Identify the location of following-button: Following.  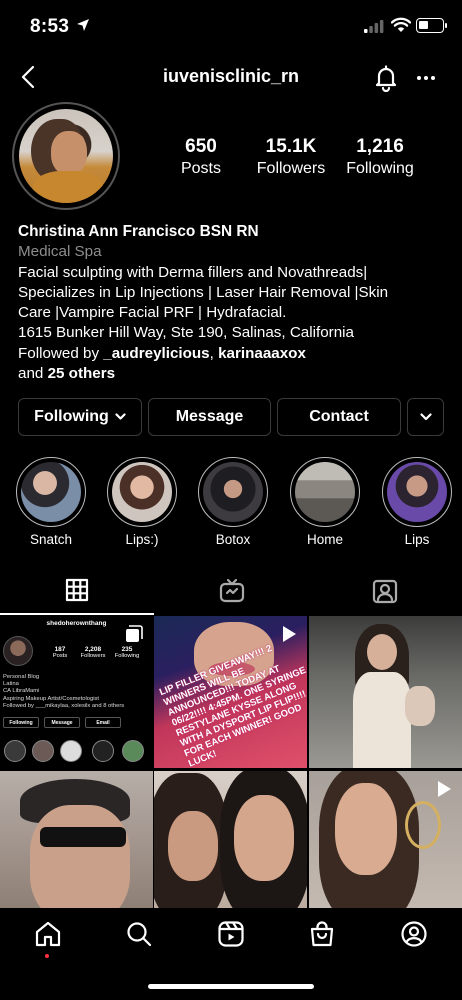
(80, 417).